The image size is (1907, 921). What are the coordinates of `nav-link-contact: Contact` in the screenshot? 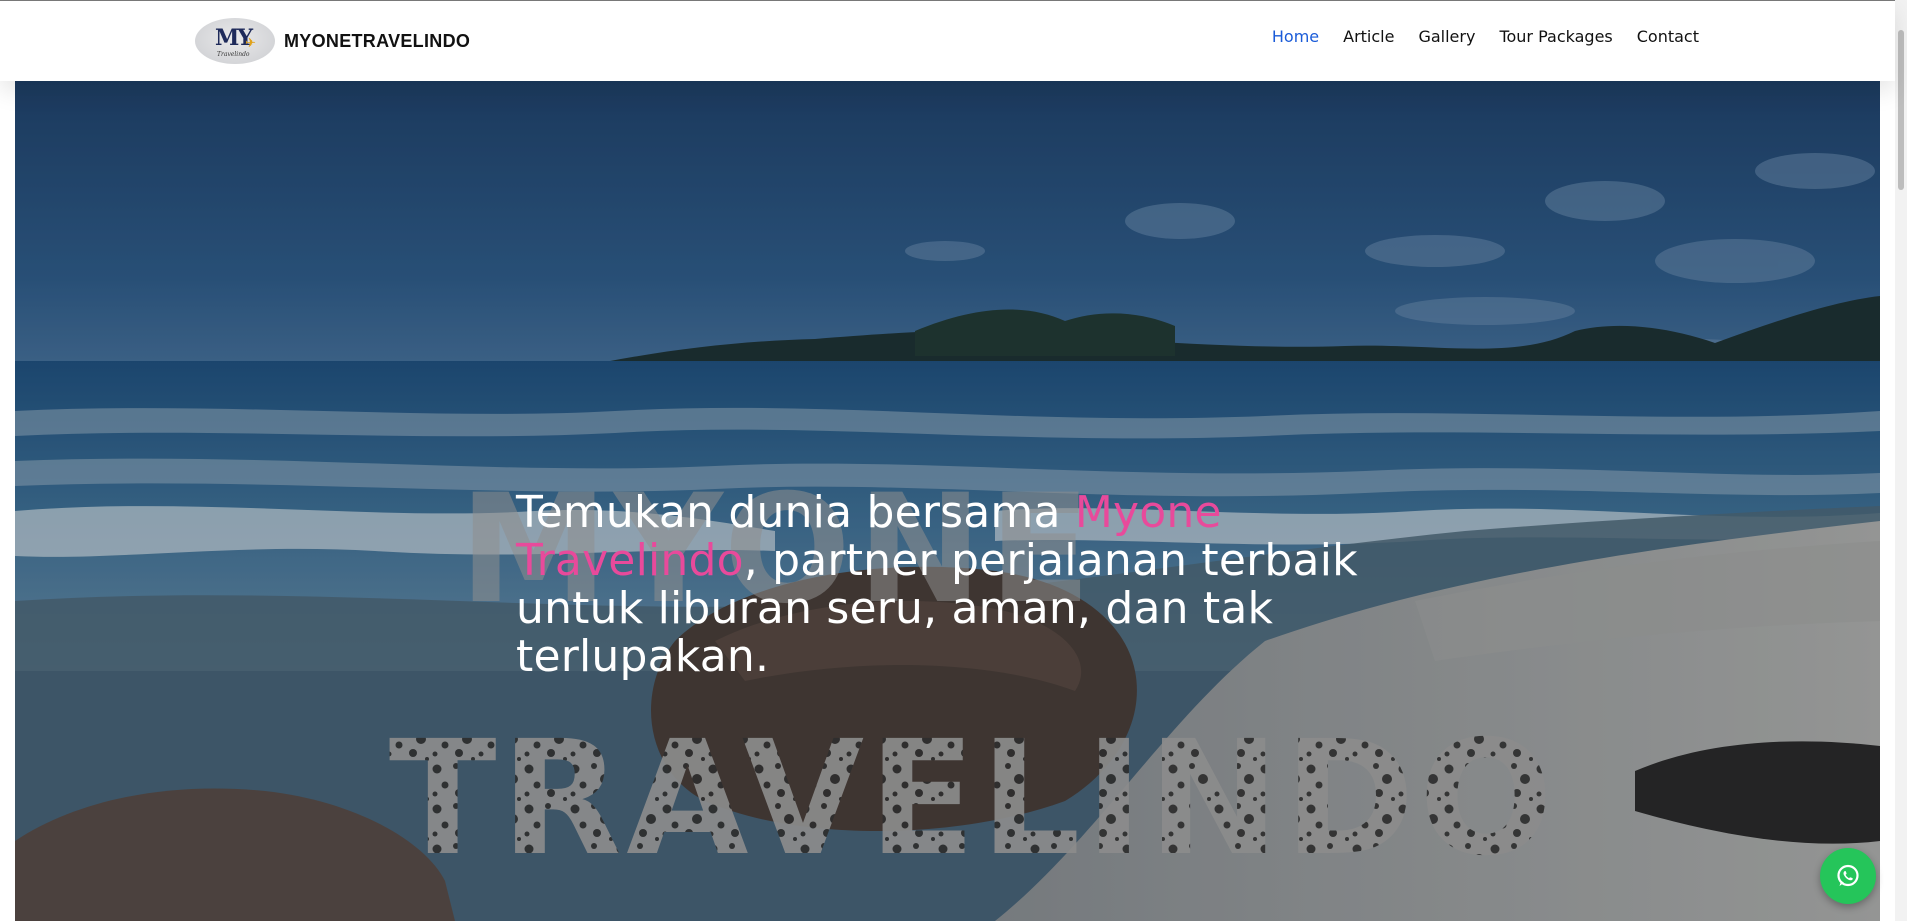 It's located at (1668, 36).